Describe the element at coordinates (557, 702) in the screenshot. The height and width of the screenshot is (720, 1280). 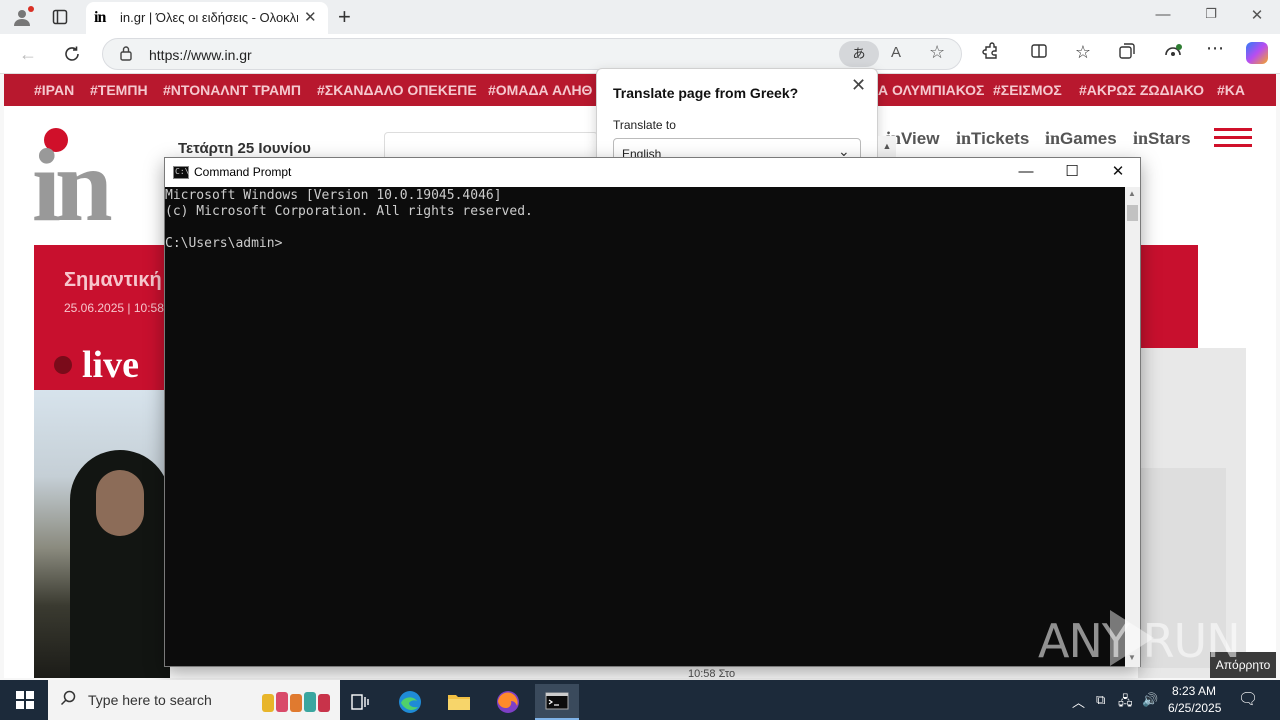
I see `cmd-taskbar-icon` at that location.